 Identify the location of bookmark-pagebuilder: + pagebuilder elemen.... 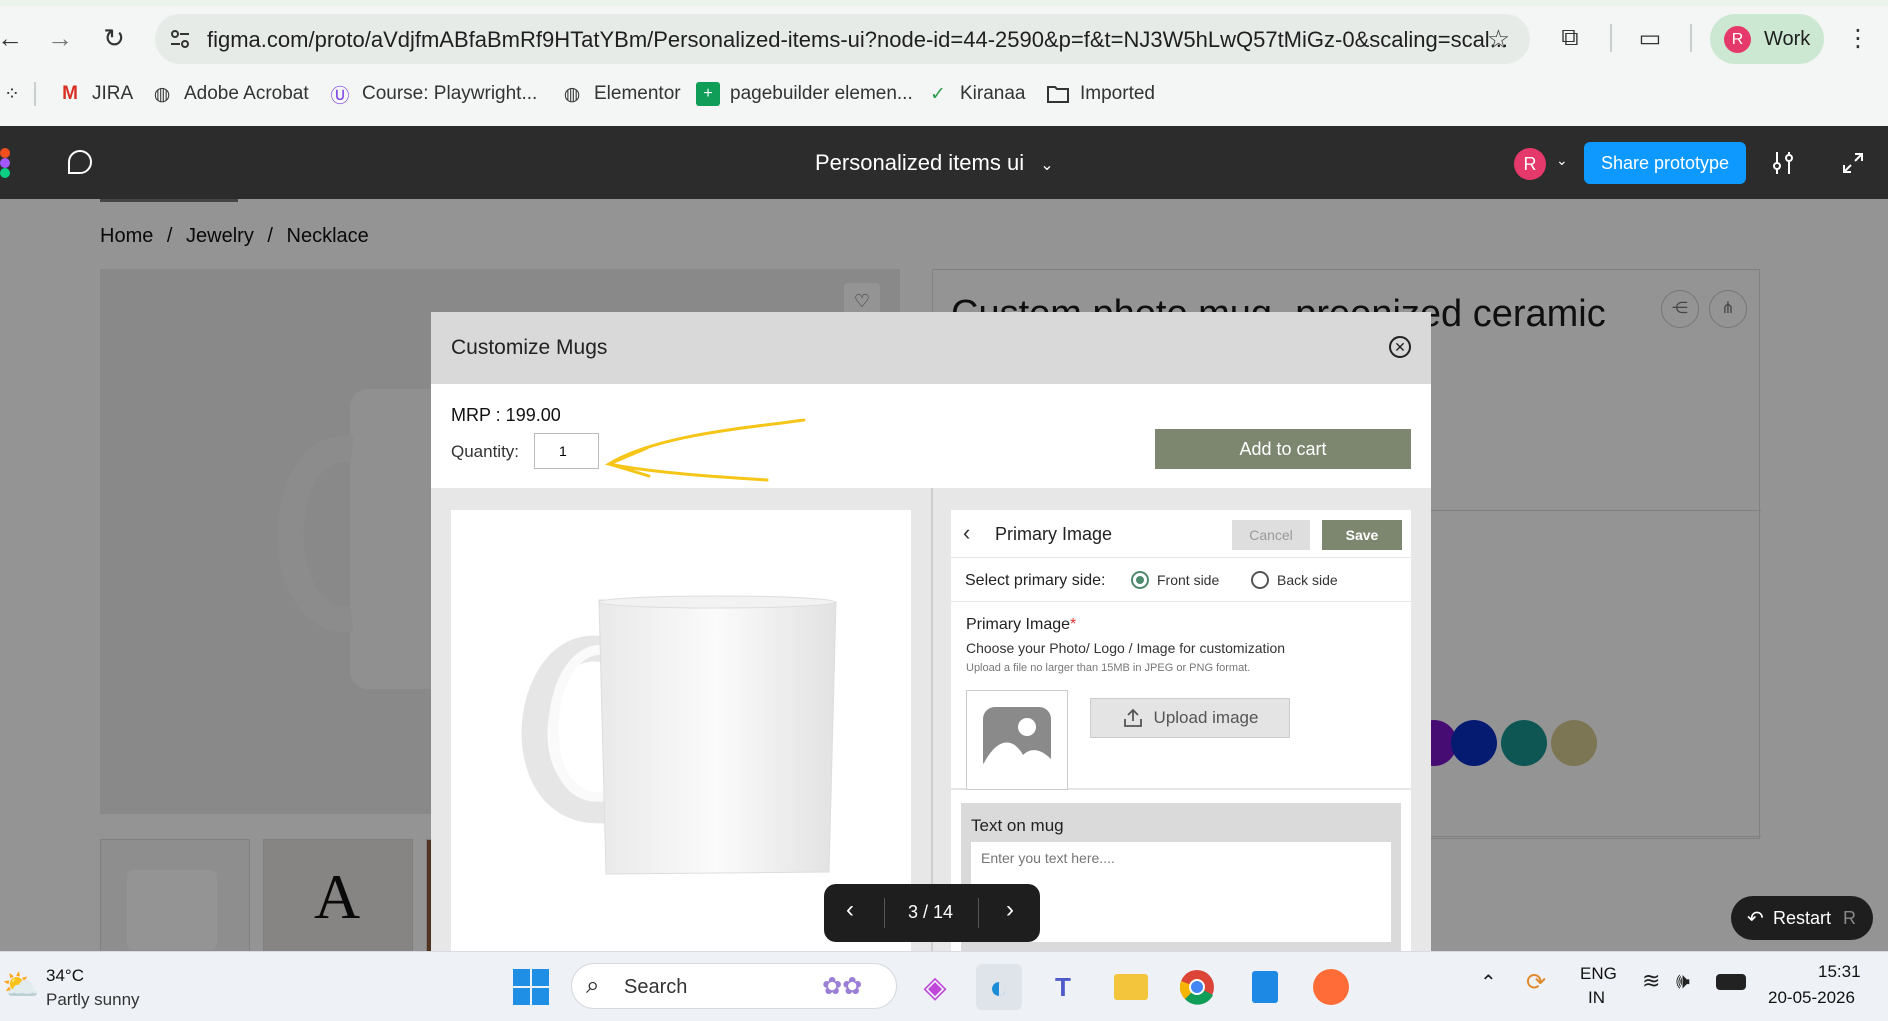
(804, 94).